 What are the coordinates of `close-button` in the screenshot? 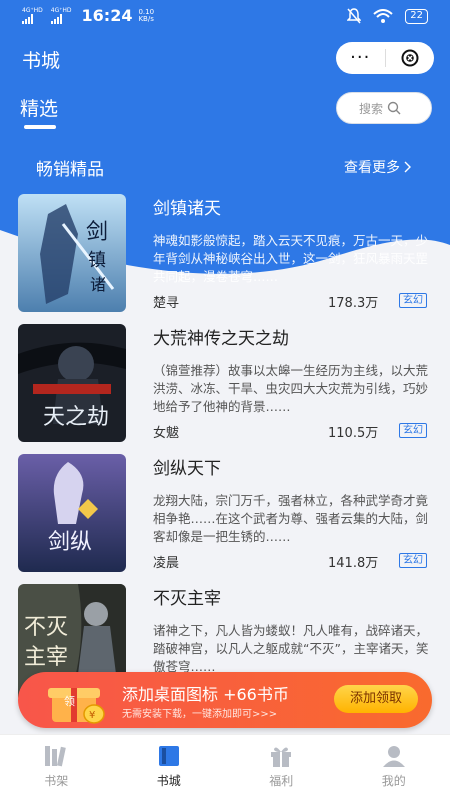 It's located at (409, 58).